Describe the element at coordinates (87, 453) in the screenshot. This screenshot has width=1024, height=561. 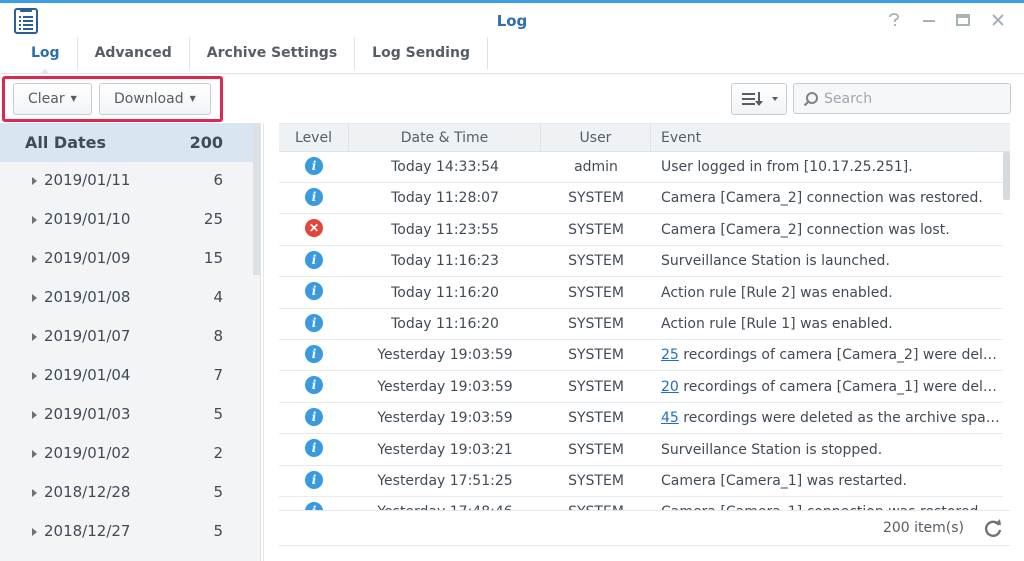
I see `sidebar-item-label: 2019/01/02` at that location.